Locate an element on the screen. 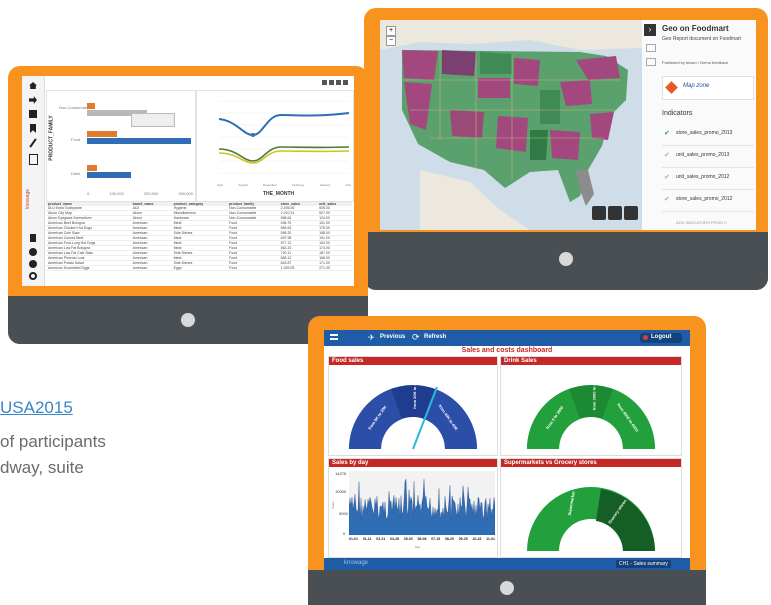 This screenshot has height=605, width=771. line-xlabel: THE_MONTH is located at coordinates (279, 194).